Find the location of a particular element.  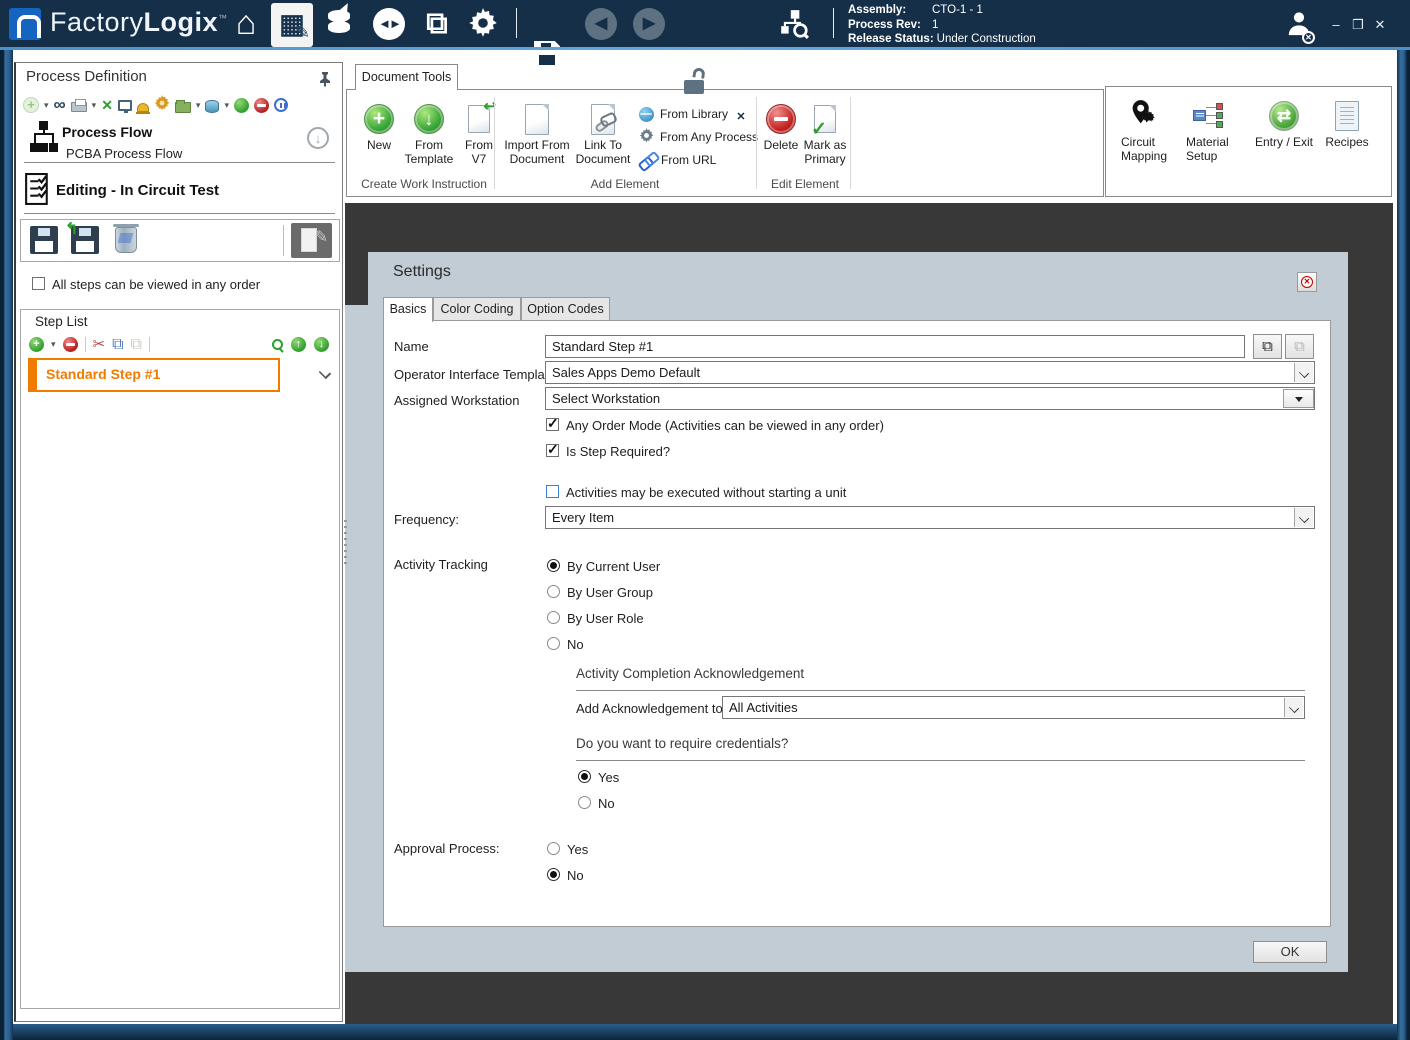

entry-exit-button: Entry / Exit is located at coordinates (1284, 124).